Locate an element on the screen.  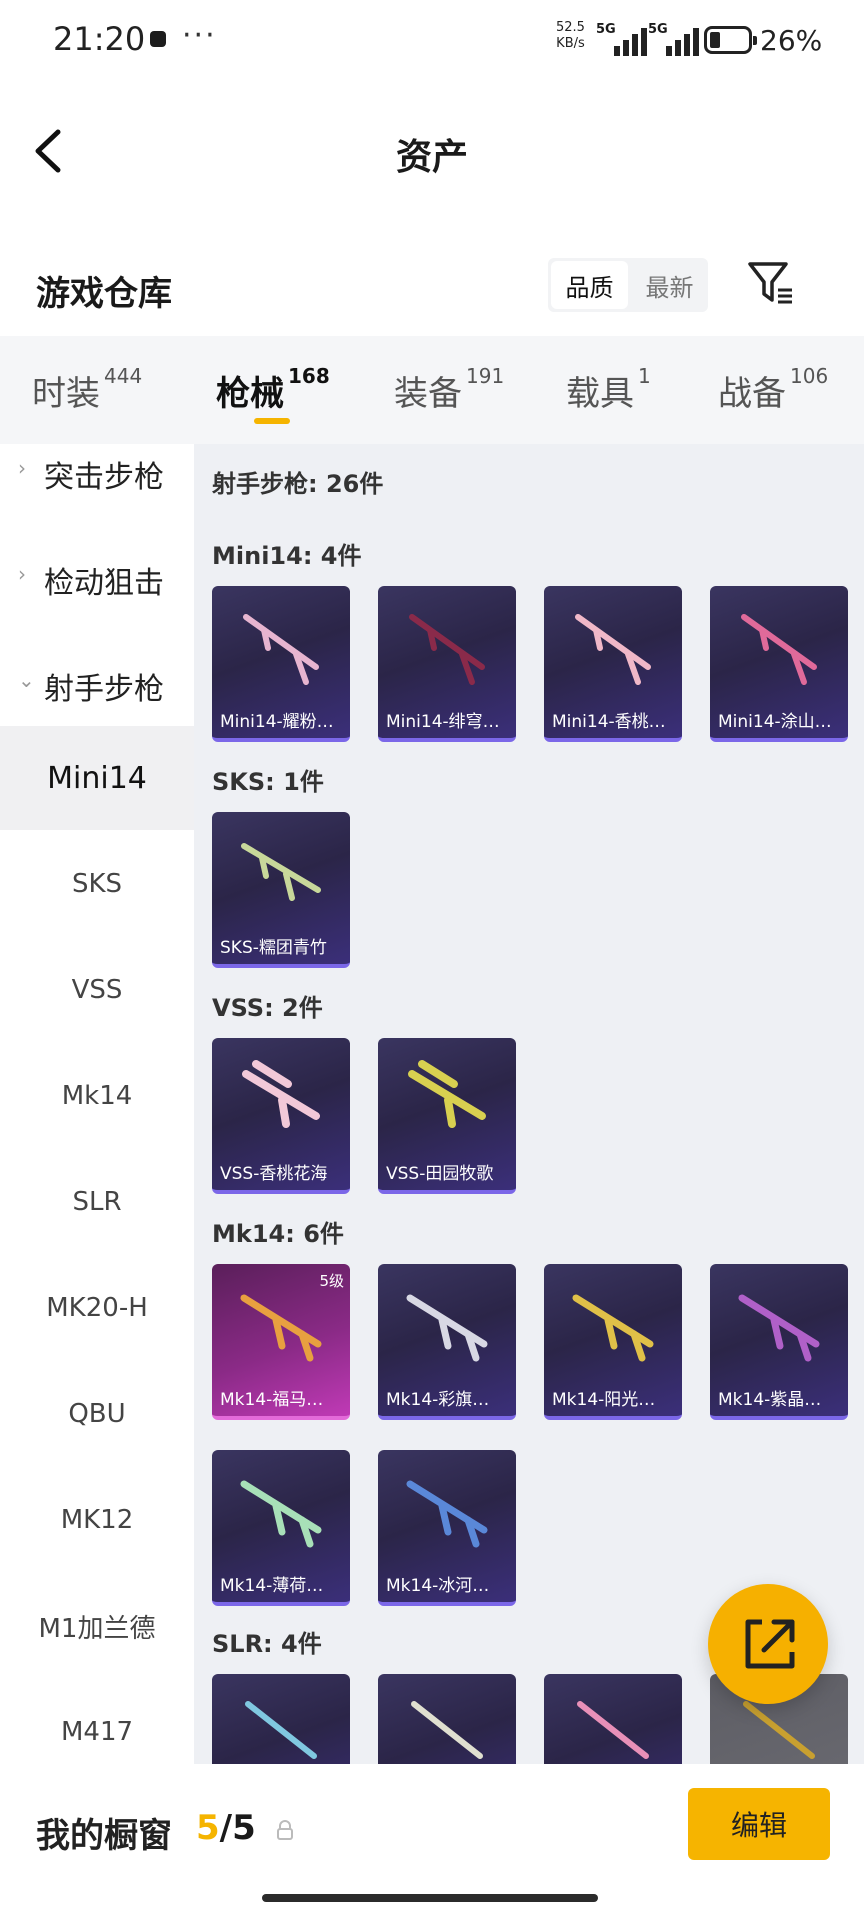
tab-equipment: 装备 191 is located at coordinates (449, 389).